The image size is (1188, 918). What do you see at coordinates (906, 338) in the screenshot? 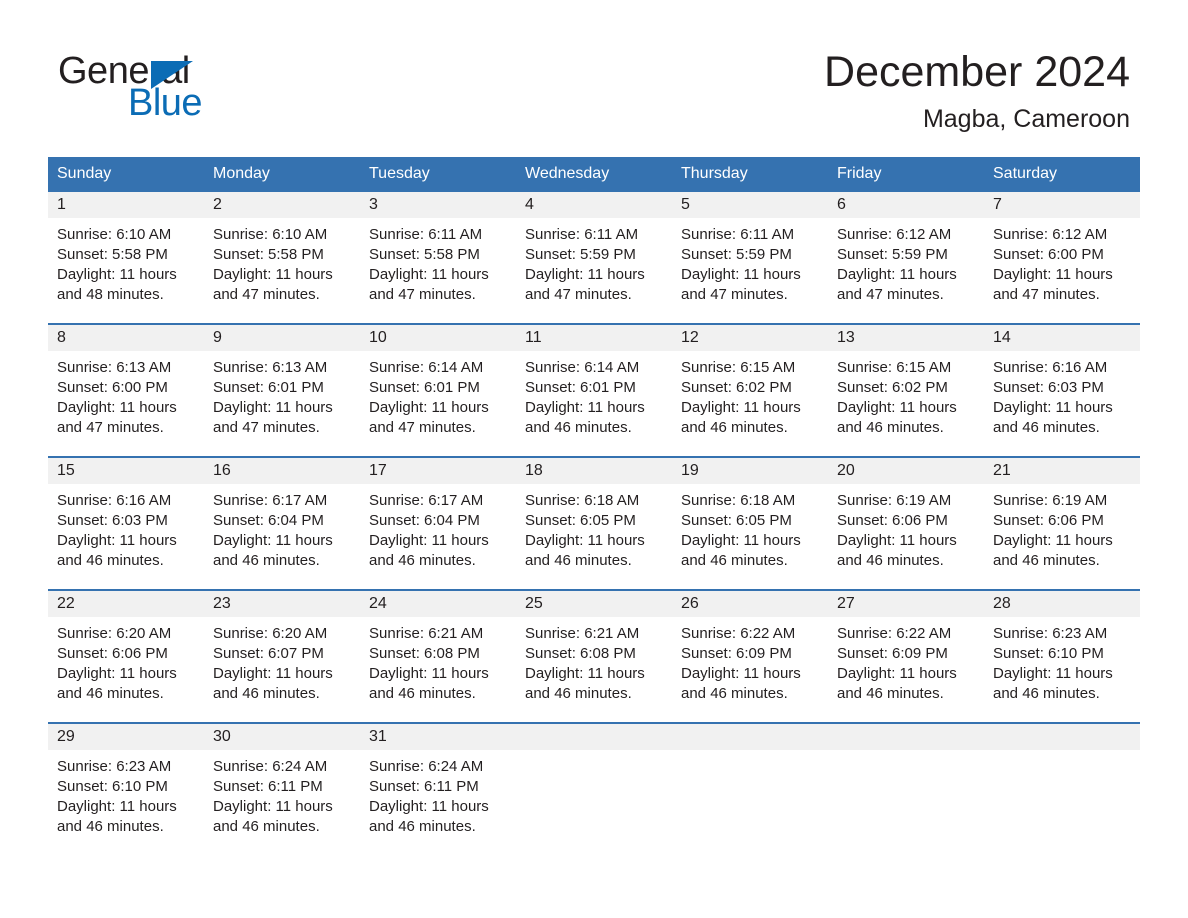
I see `day-number: 13` at bounding box center [906, 338].